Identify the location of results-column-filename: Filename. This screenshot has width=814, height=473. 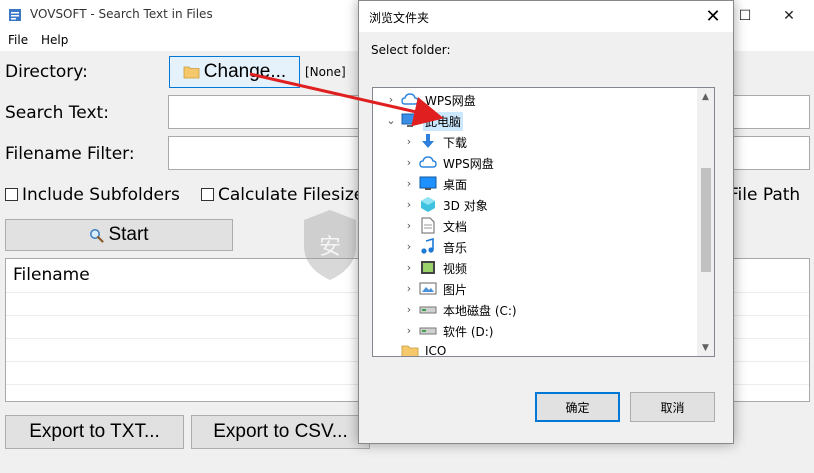
(51, 275).